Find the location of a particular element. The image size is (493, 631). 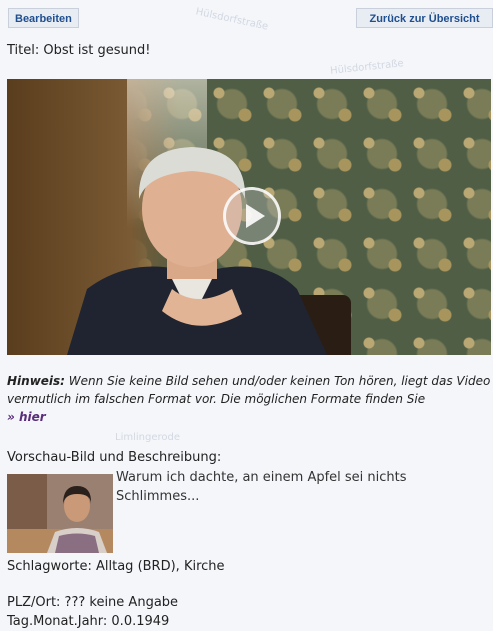

preview-thumbnail is located at coordinates (60, 513).